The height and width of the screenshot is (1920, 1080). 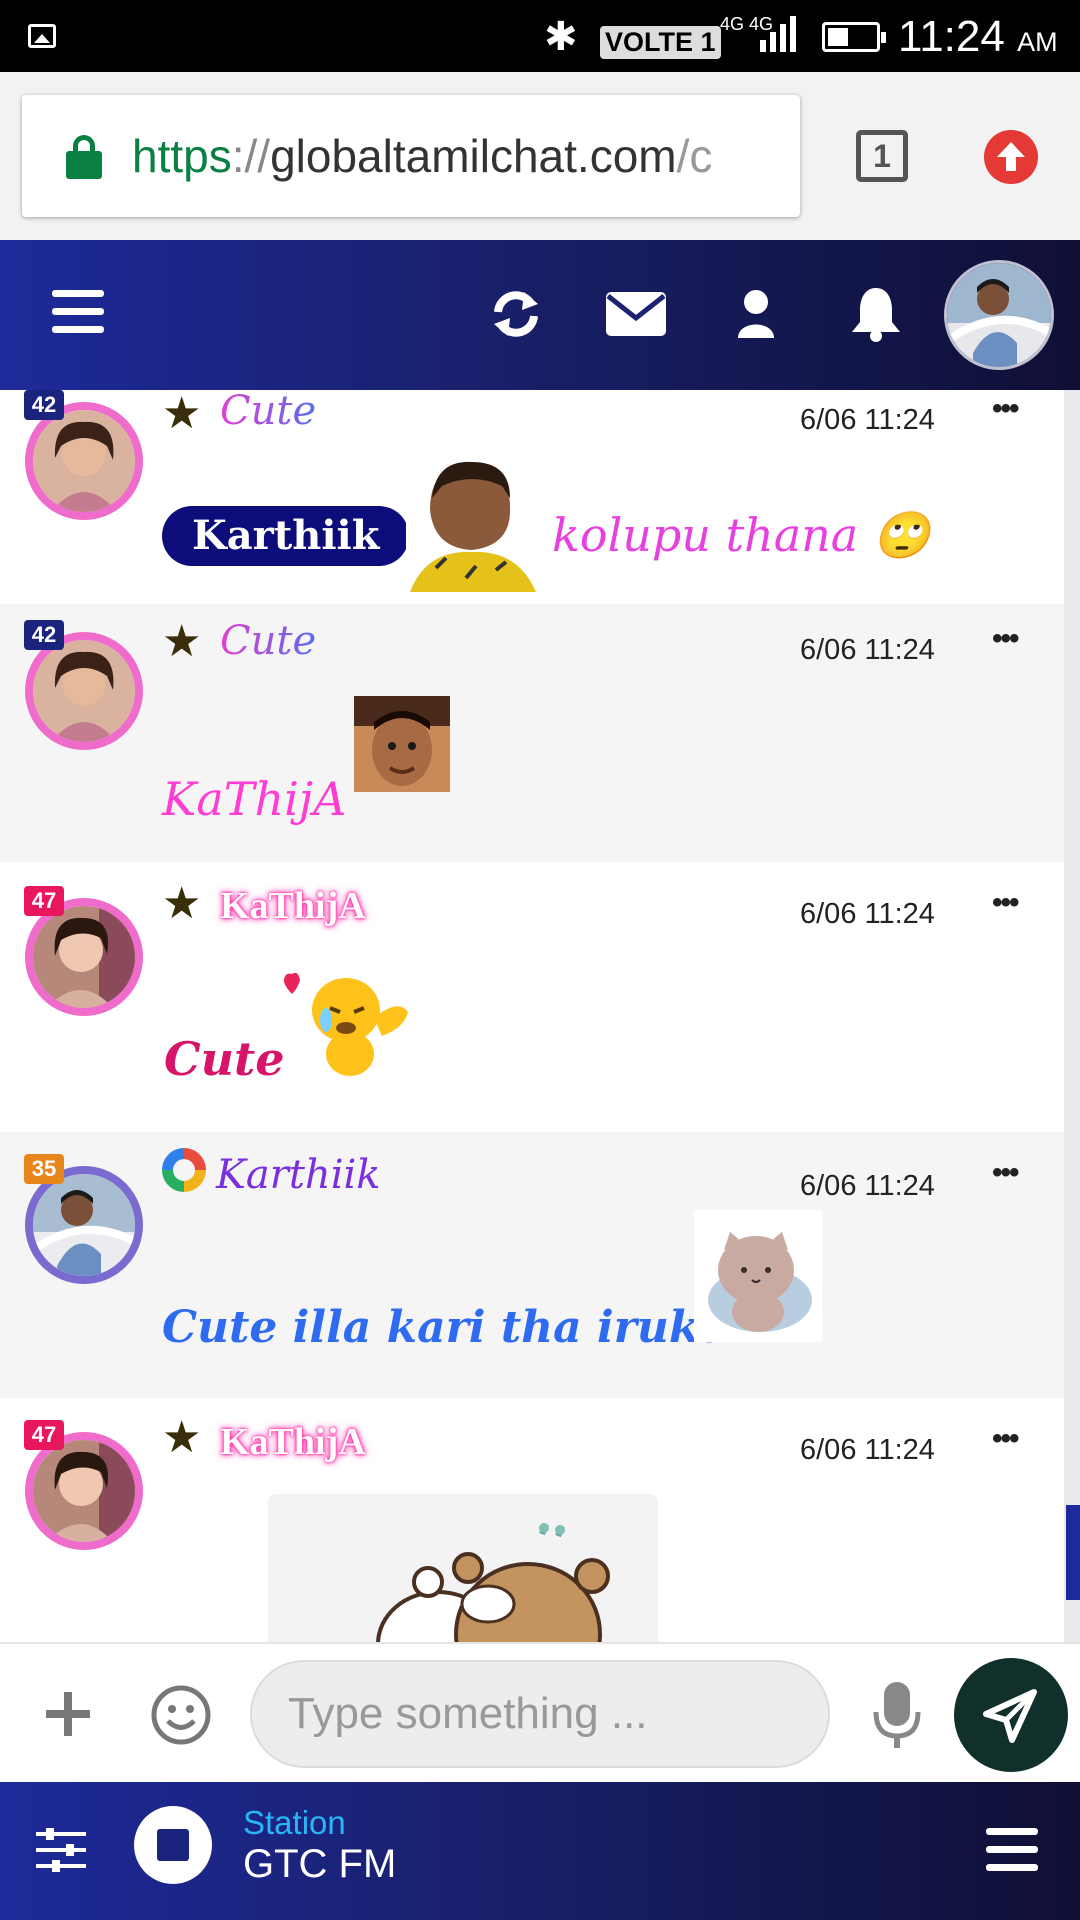 I want to click on message-text: Cute illa kari tha iruku, so click(x=447, y=1327).